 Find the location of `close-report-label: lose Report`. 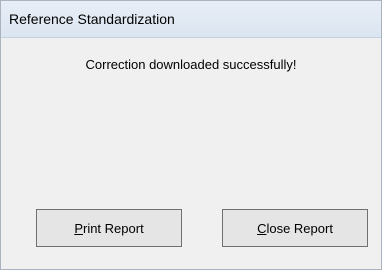

close-report-label: lose Report is located at coordinates (299, 228).